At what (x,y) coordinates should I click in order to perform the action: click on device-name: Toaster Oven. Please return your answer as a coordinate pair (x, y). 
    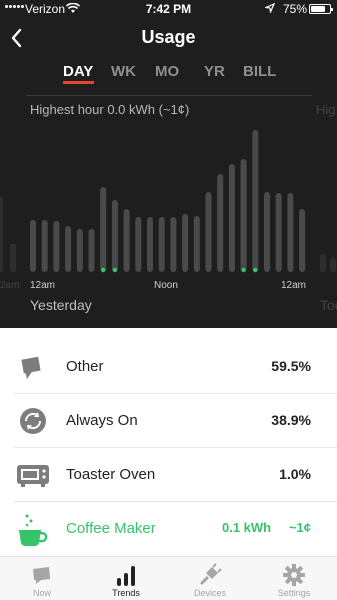
    Looking at the image, I should click on (111, 474).